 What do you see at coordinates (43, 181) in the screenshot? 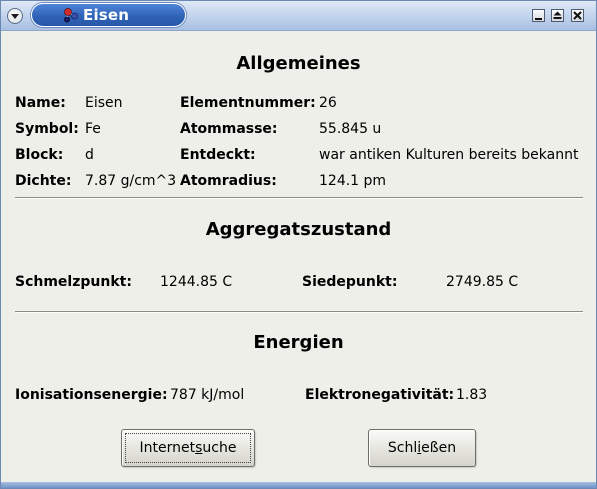
I see `density-label: Dichte:` at bounding box center [43, 181].